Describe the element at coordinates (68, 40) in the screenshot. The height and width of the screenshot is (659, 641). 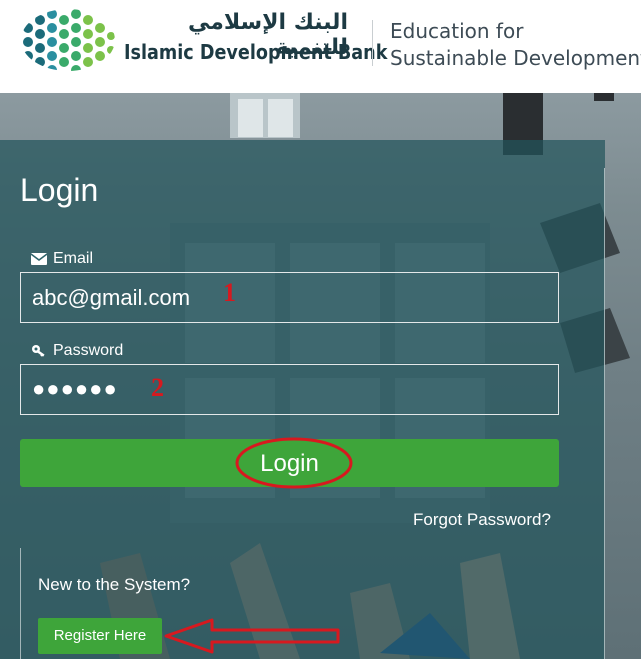
I see `isdb-globe-logo` at that location.